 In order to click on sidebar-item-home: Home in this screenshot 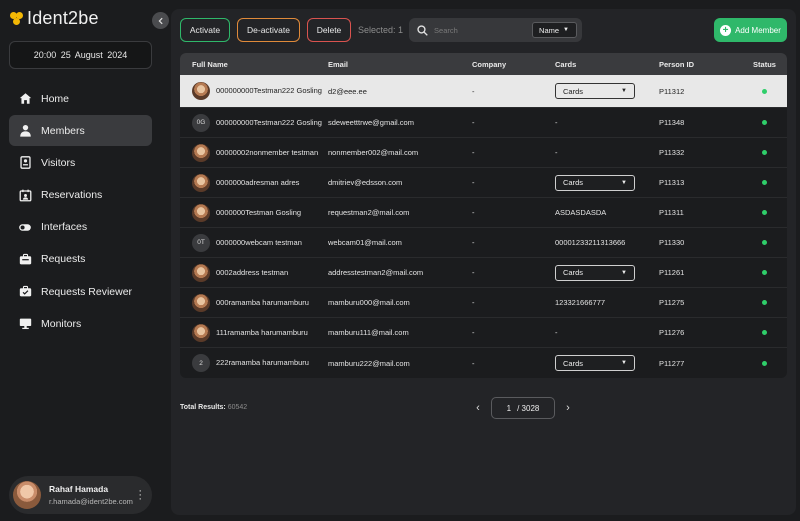, I will do `click(80, 98)`.